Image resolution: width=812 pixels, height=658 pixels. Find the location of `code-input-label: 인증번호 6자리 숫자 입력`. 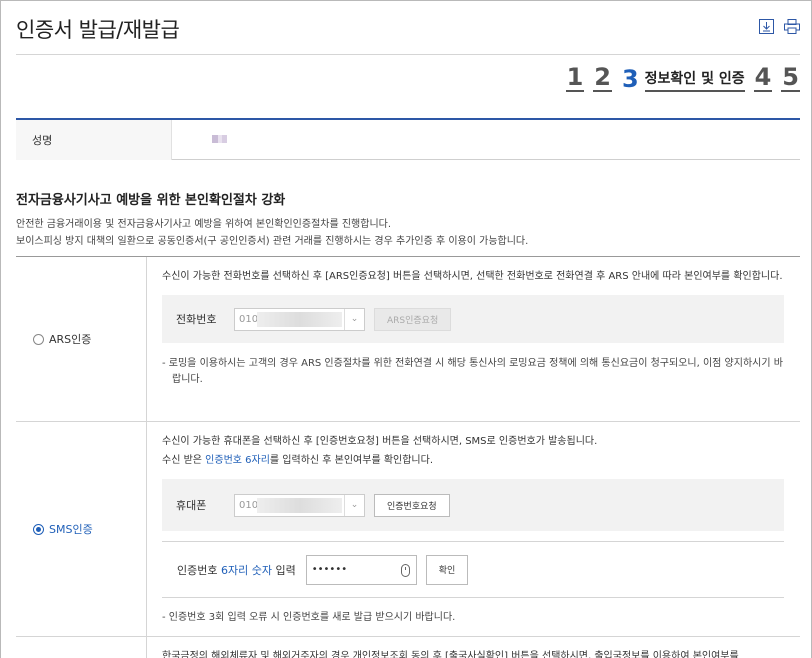

code-input-label: 인증번호 6자리 숫자 입력 is located at coordinates (236, 570).